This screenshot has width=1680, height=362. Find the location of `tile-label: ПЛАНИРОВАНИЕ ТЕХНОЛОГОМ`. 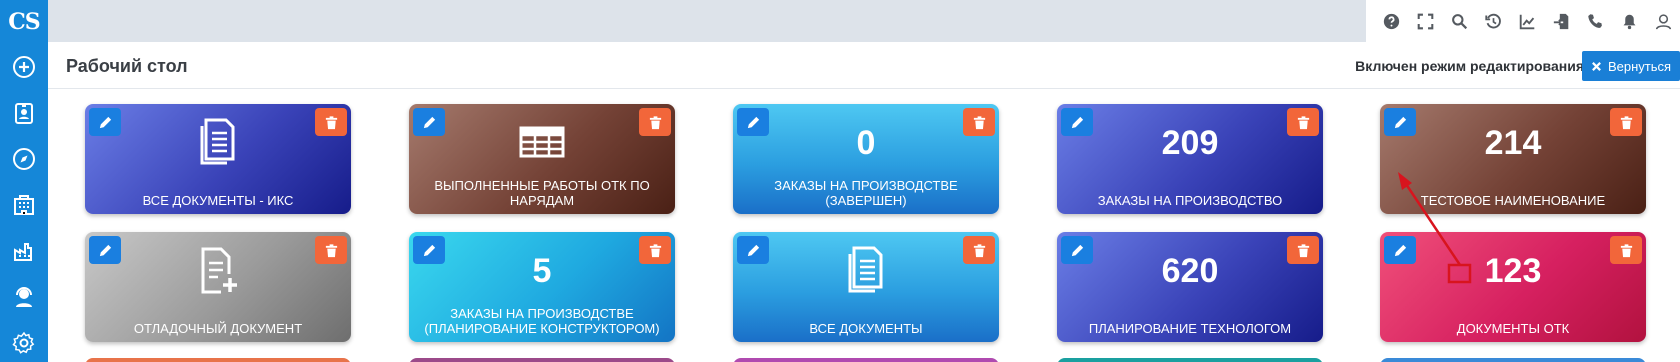

tile-label: ПЛАНИРОВАНИЕ ТЕХНОЛОГОМ is located at coordinates (1190, 328).